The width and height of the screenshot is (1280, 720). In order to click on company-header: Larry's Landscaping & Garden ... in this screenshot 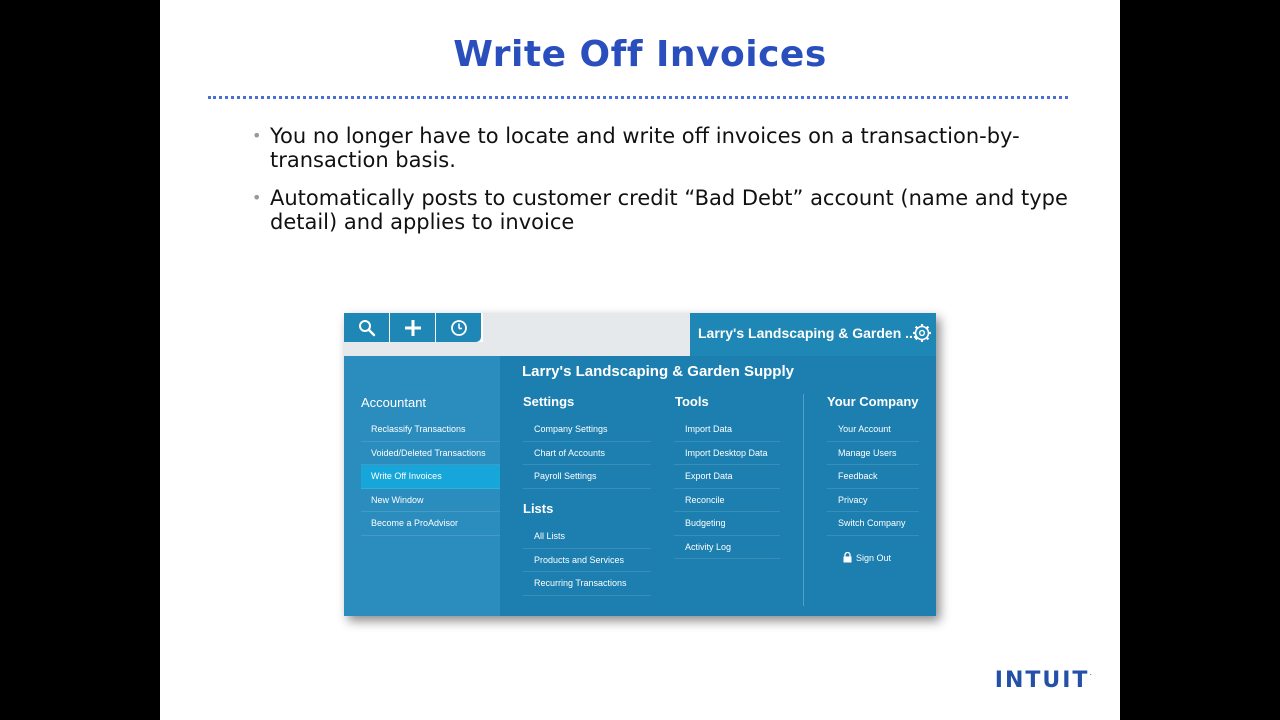, I will do `click(813, 334)`.